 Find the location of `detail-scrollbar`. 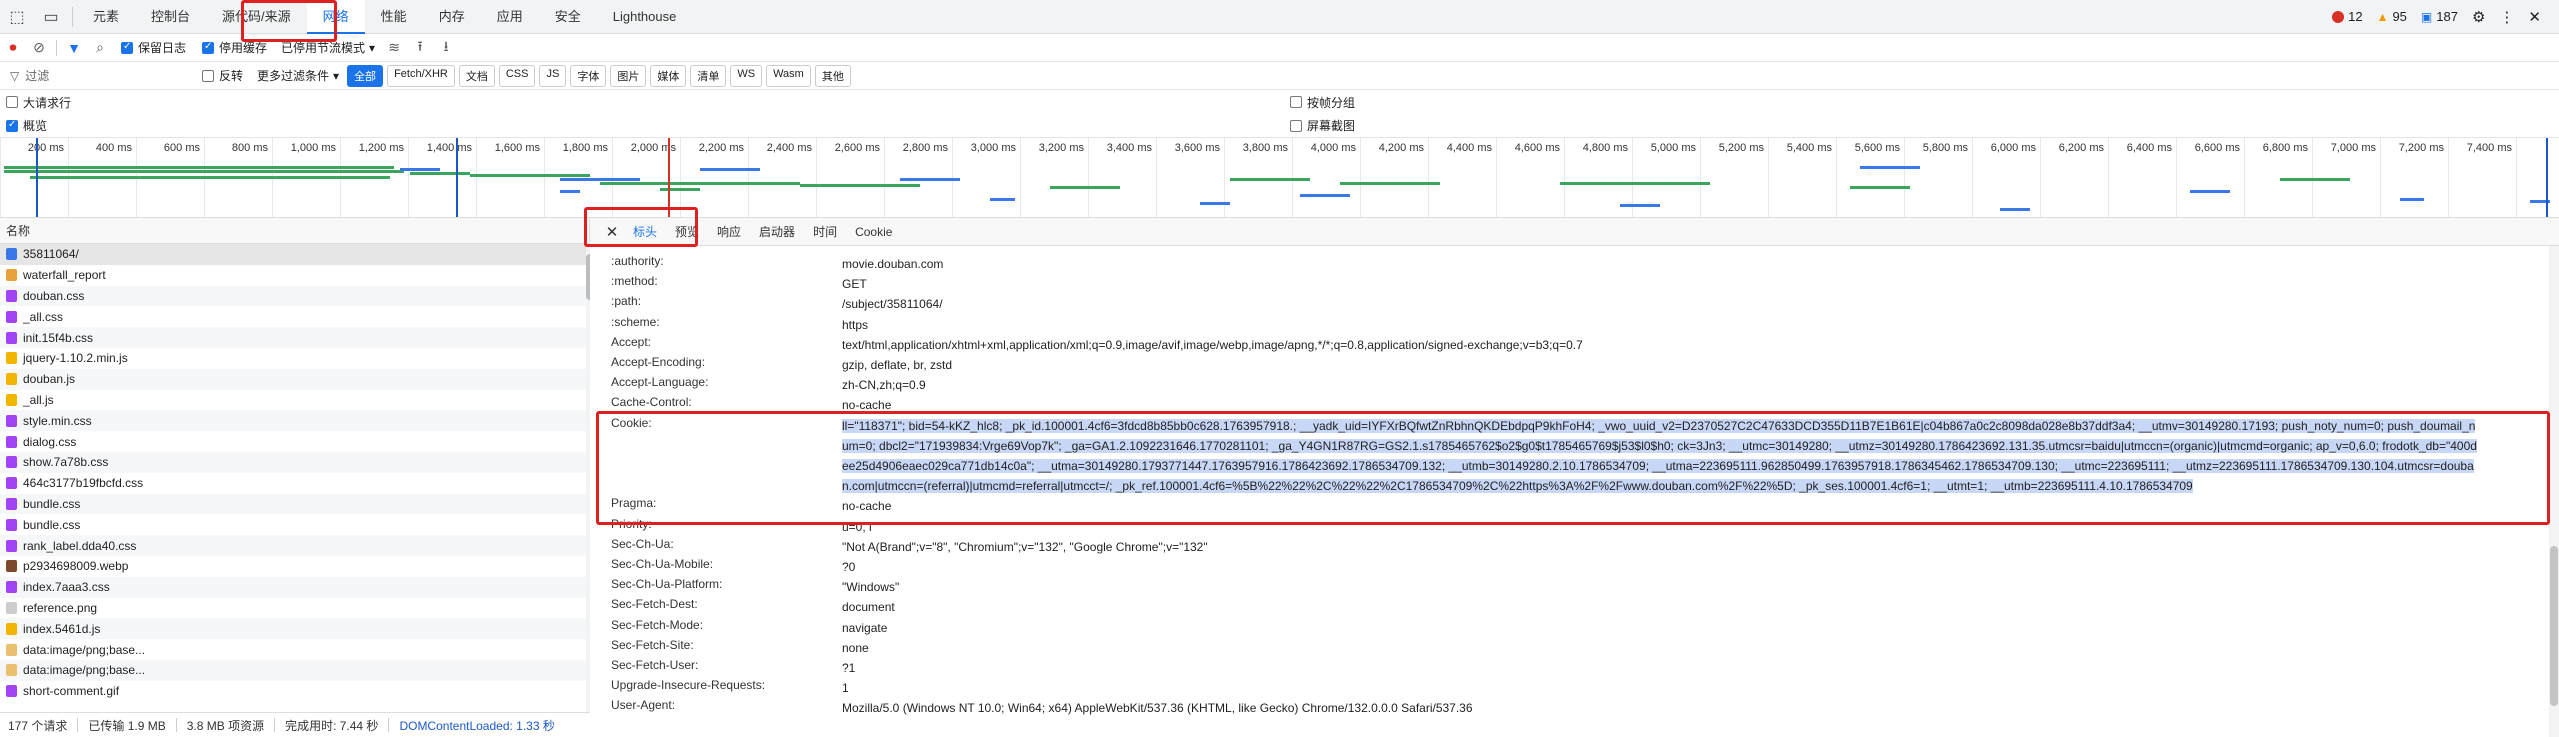

detail-scrollbar is located at coordinates (2554, 491).